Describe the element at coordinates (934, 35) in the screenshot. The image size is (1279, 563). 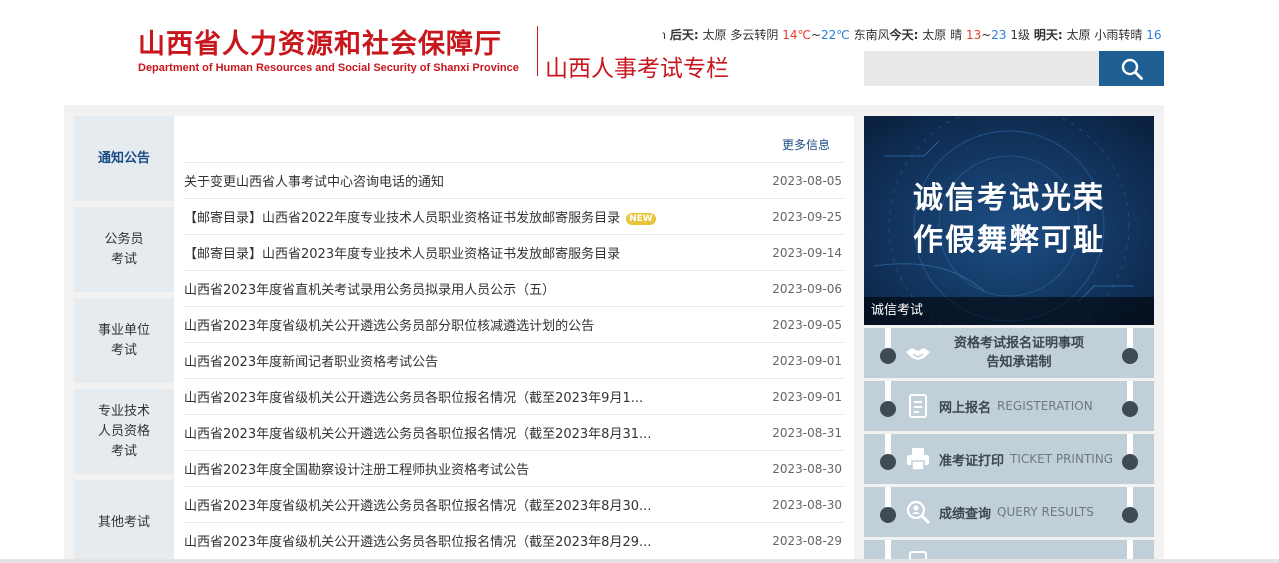
I see `today-city: 太原` at that location.